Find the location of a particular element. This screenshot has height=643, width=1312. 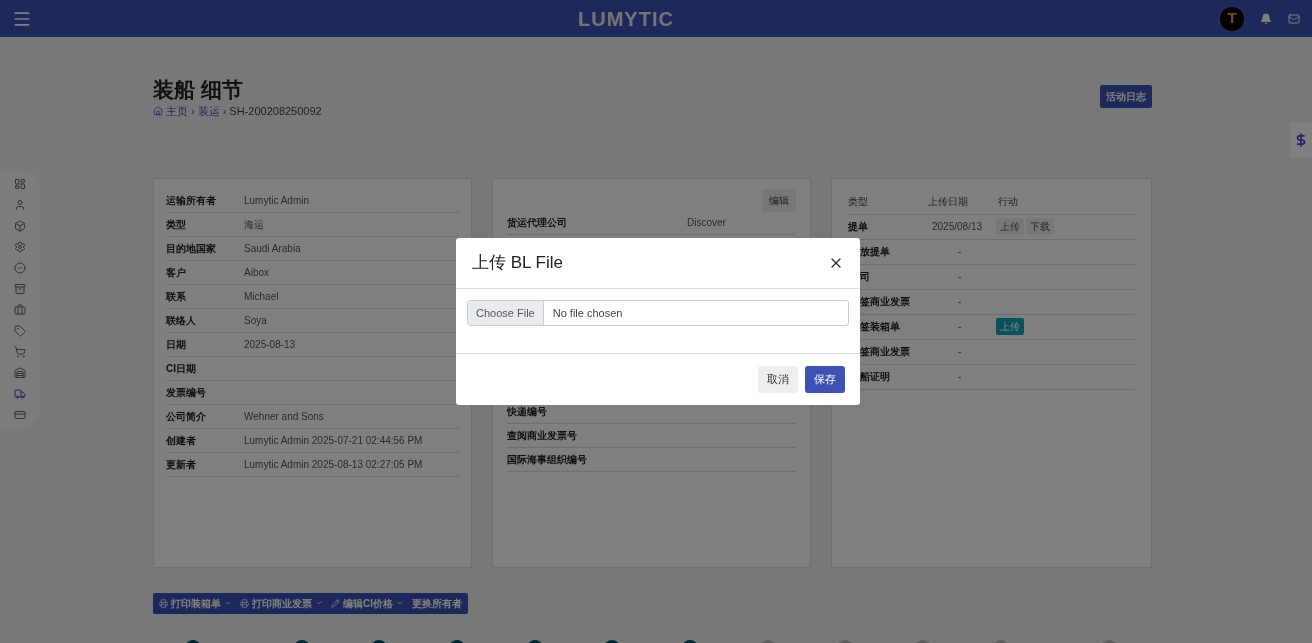

upload-button: 上传 is located at coordinates (1010, 326).